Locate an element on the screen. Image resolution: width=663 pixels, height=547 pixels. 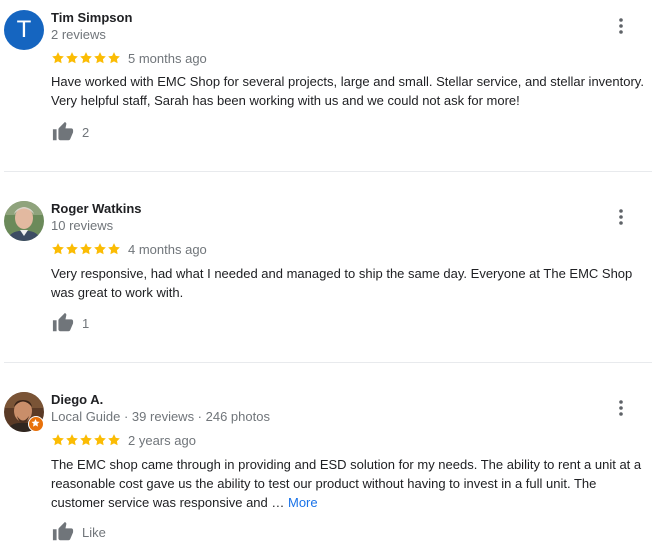
reviewer-name: Tim Simpson is located at coordinates (91, 17).